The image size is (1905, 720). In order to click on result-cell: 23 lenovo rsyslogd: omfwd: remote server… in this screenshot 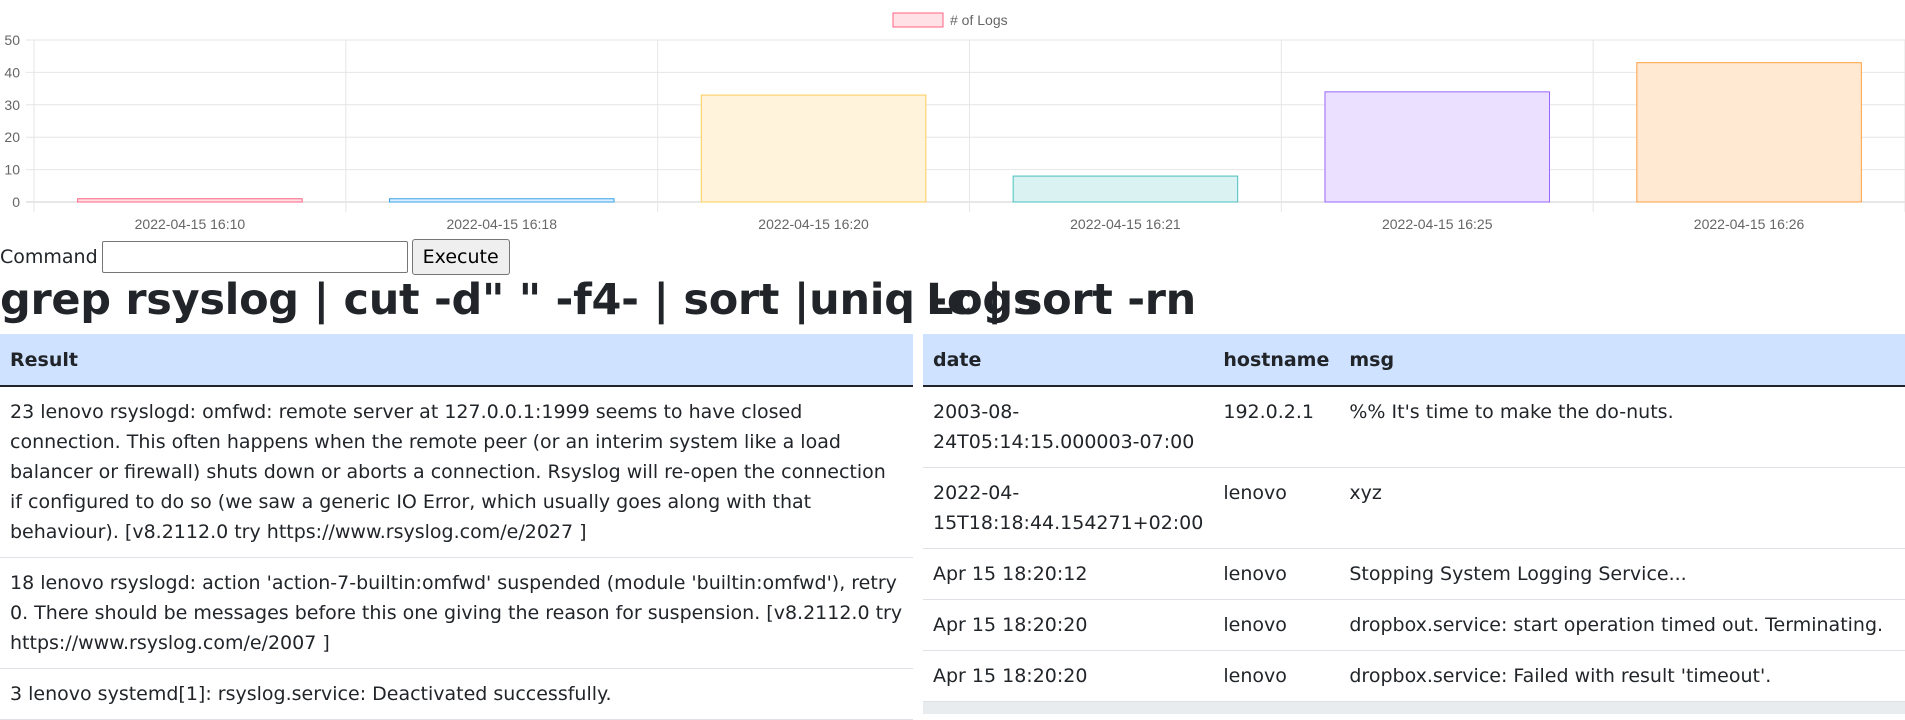, I will do `click(456, 472)`.